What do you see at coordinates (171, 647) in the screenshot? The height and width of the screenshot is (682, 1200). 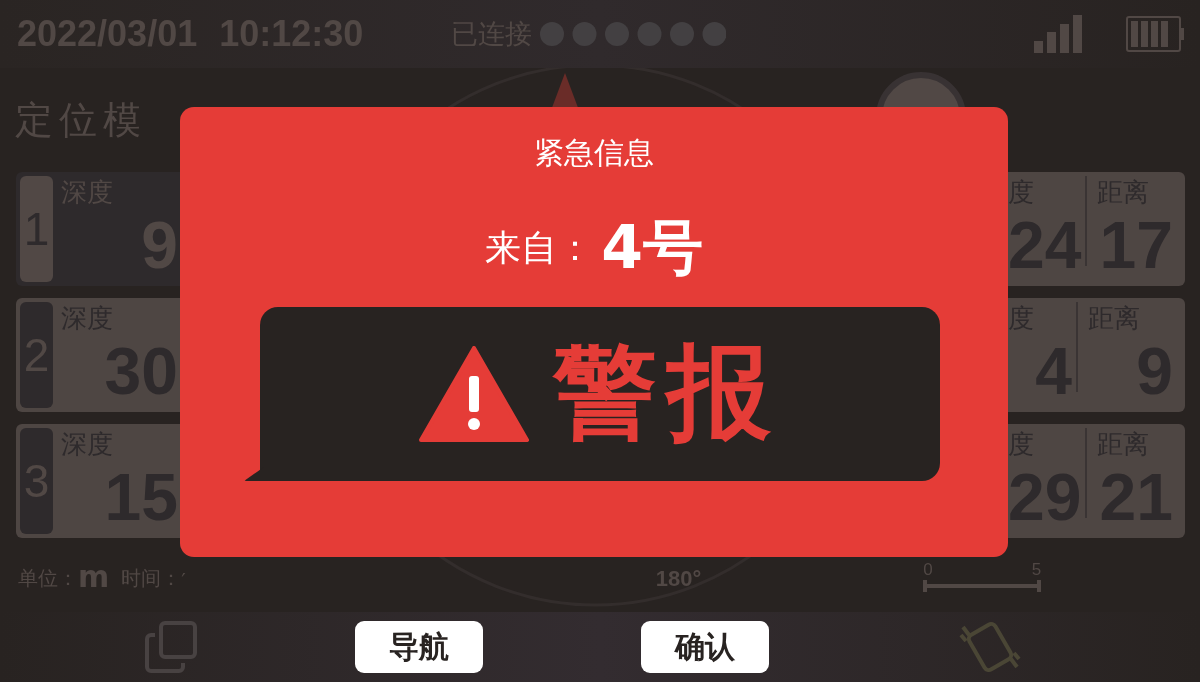 I see `copy-icon` at bounding box center [171, 647].